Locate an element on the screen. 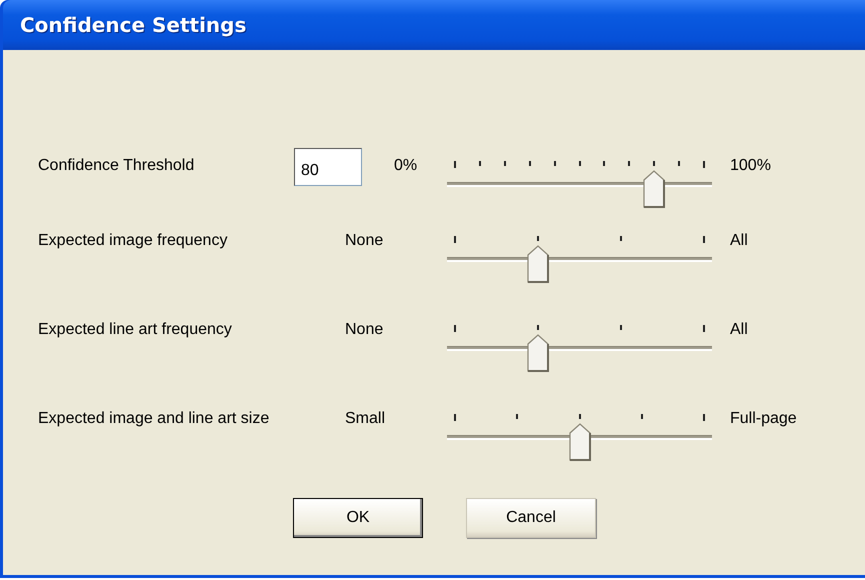 The height and width of the screenshot is (580, 865). setting-label: Expected line art frequency is located at coordinates (135, 330).